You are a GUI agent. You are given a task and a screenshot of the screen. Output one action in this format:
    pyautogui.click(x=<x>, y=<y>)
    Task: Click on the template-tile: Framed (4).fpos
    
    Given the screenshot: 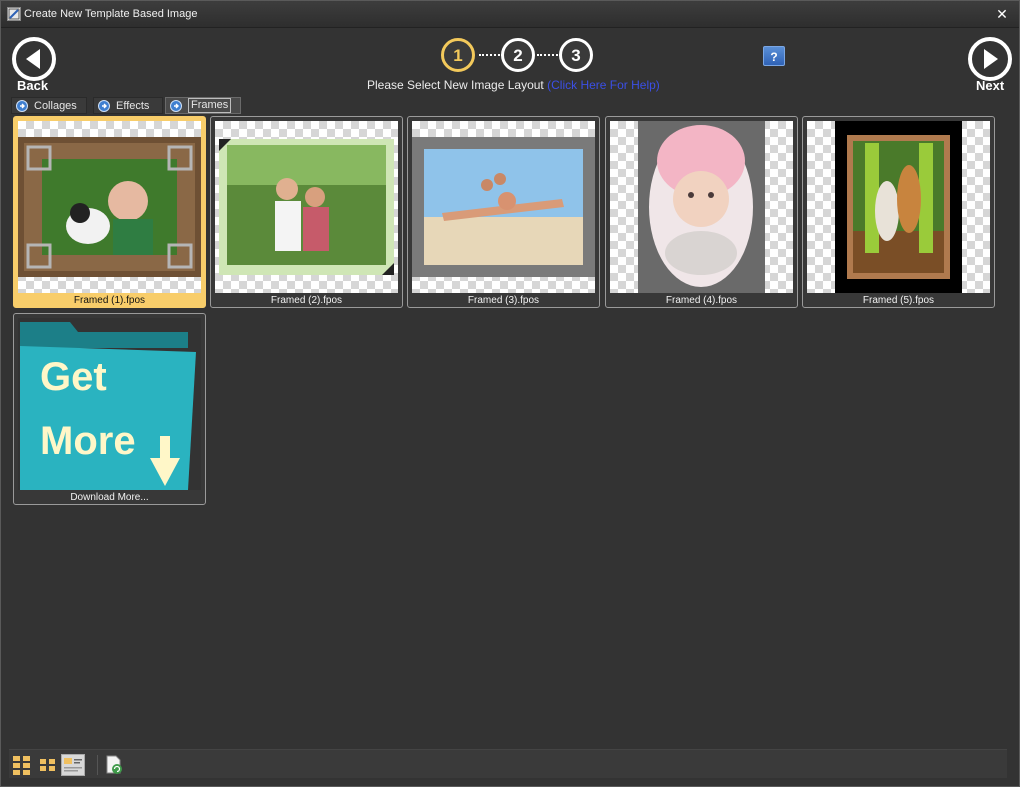 What is the action you would take?
    pyautogui.click(x=701, y=212)
    